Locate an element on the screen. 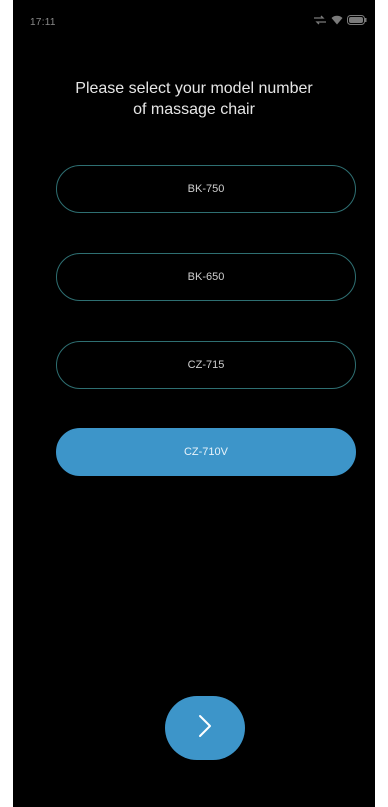 Image resolution: width=388 pixels, height=807 pixels. model-option-label: BK-650 is located at coordinates (206, 277).